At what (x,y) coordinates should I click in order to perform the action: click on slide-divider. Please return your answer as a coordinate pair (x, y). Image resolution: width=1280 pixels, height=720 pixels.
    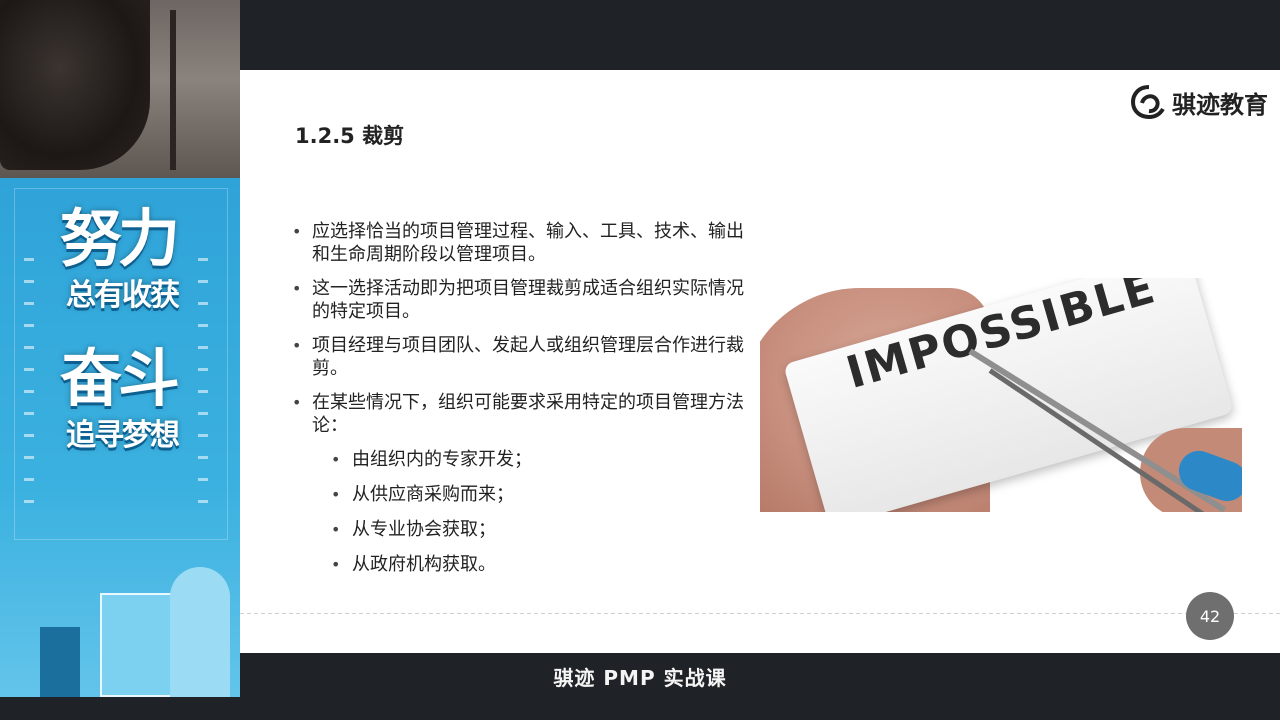
    Looking at the image, I should click on (760, 613).